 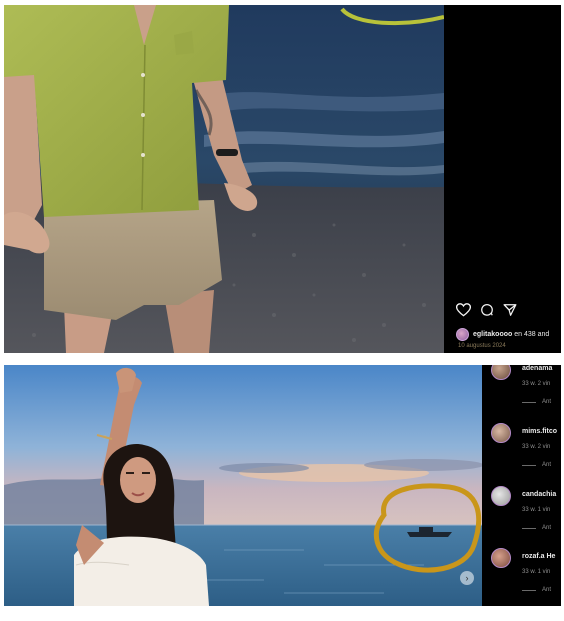 I want to click on heart-icon, so click(x=463, y=310).